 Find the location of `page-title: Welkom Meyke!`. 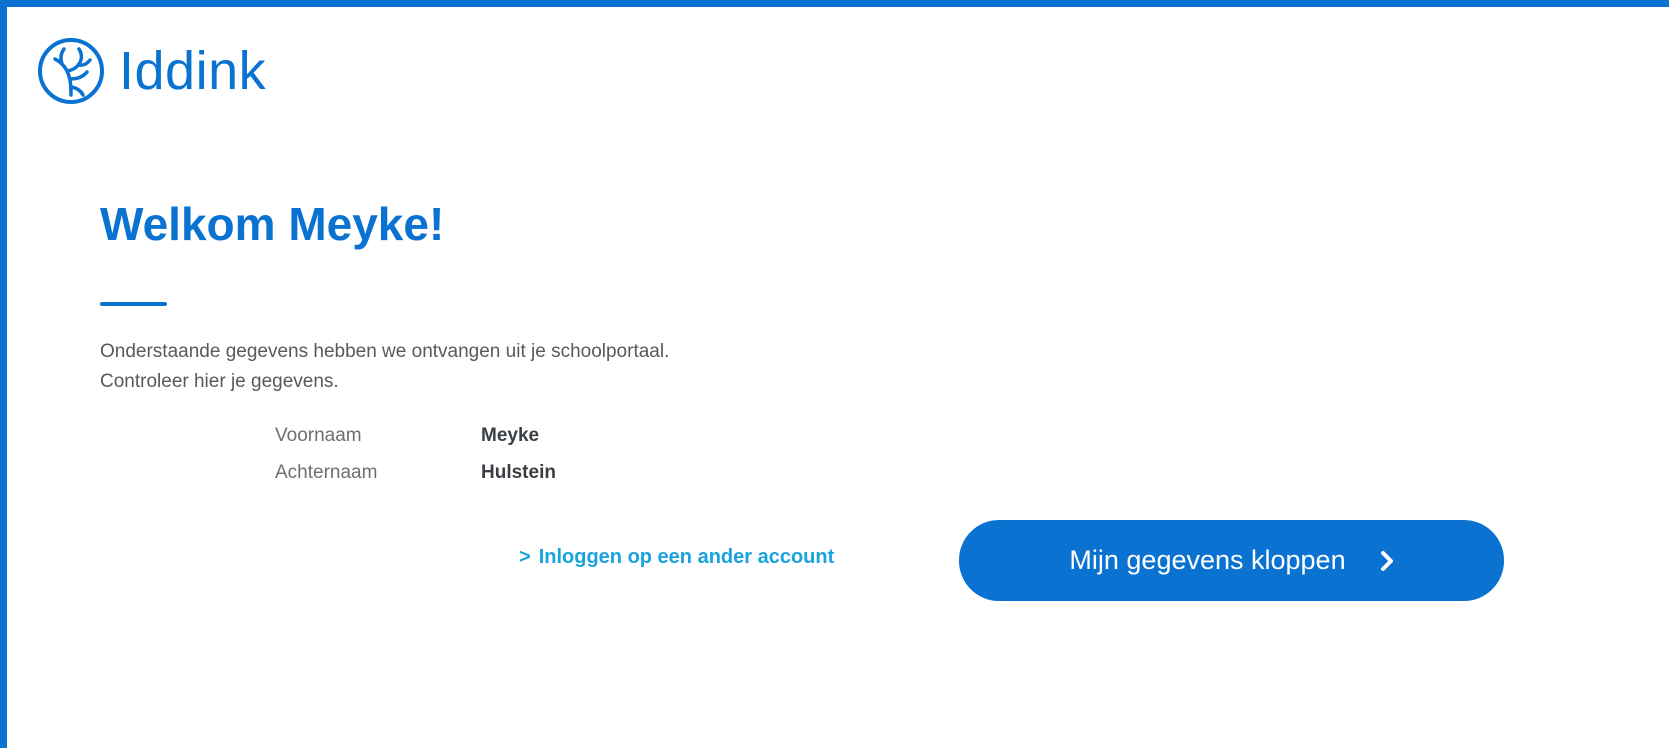

page-title: Welkom Meyke! is located at coordinates (272, 224).